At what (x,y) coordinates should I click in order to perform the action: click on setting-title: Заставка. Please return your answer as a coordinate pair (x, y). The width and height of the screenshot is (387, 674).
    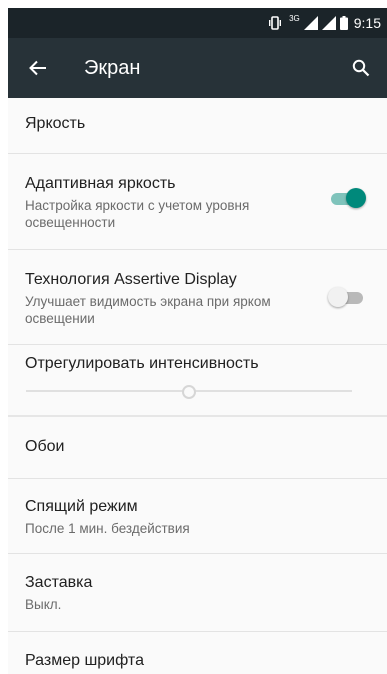
    Looking at the image, I should click on (59, 582).